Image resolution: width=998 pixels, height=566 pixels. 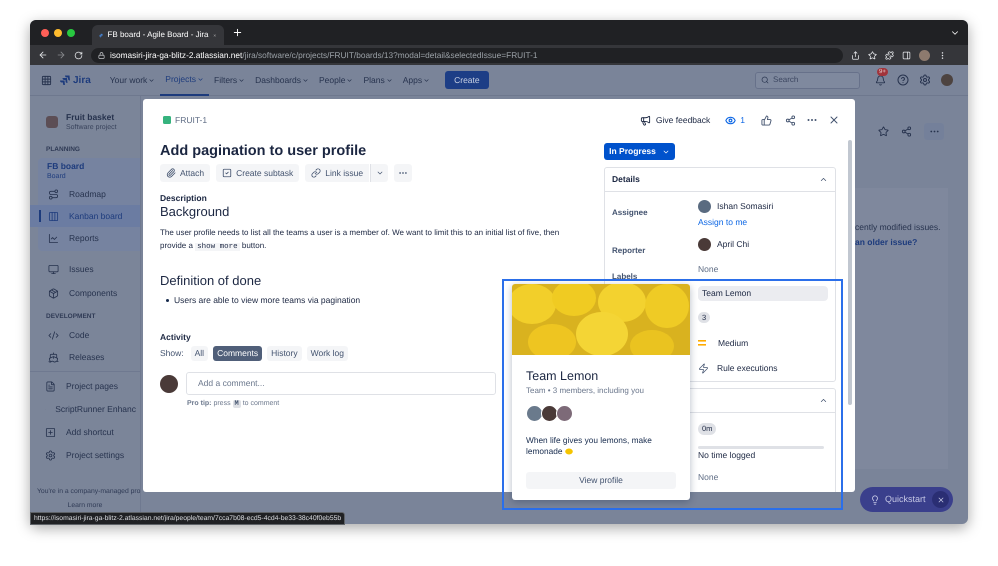 I want to click on sidebar-item: ScriptRunner Enhanc, so click(x=85, y=409).